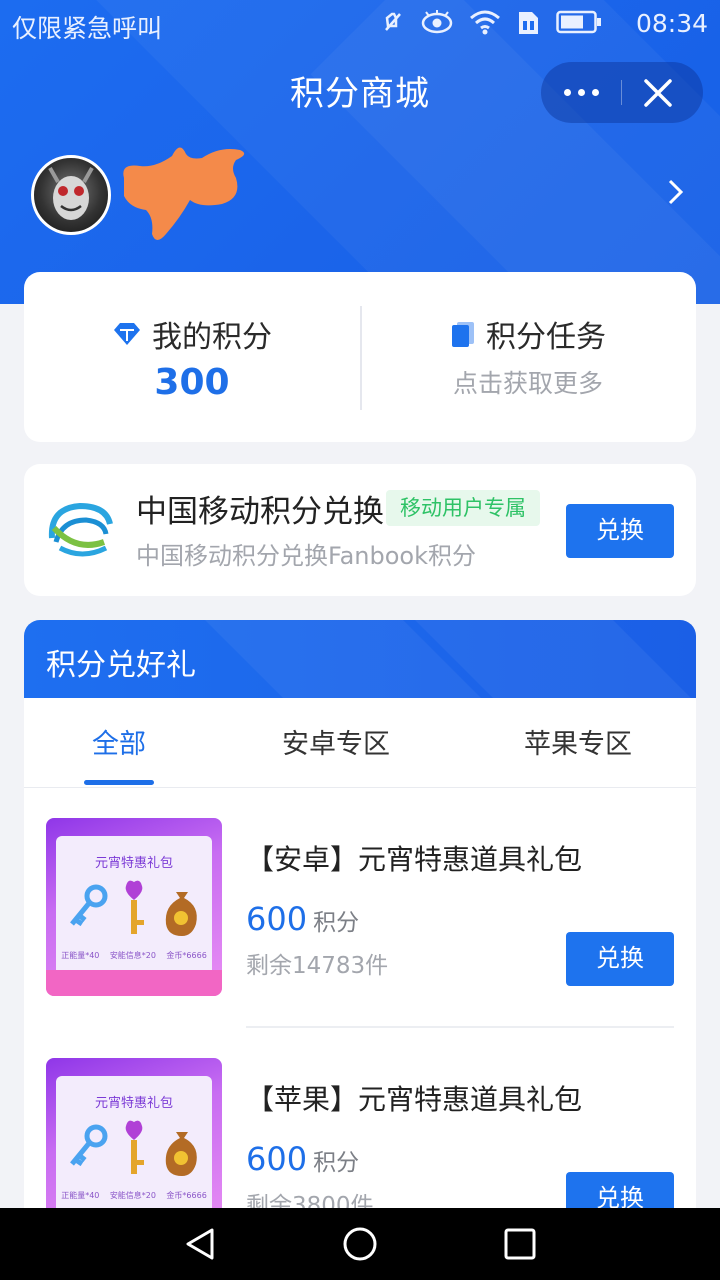 The width and height of the screenshot is (720, 1280). What do you see at coordinates (360, 25) in the screenshot?
I see `status-bar: 仅限紧急呼叫 08:34` at bounding box center [360, 25].